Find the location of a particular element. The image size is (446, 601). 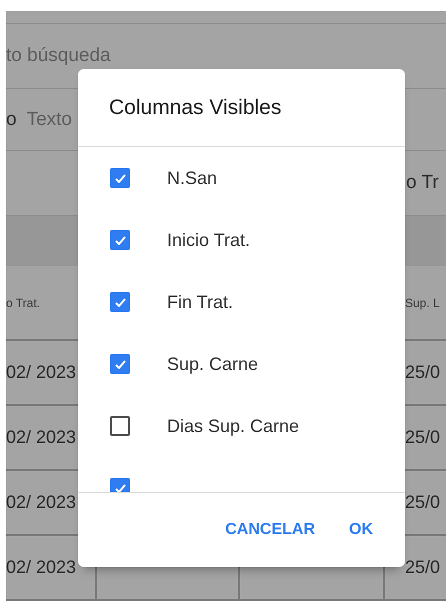

ok-button: OK is located at coordinates (361, 530).